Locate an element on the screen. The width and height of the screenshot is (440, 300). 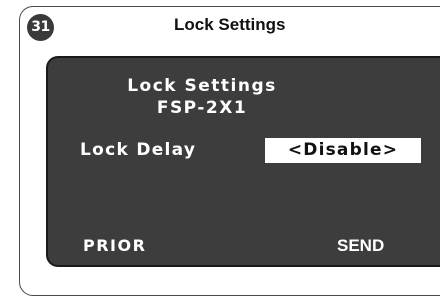
lock-delay-label: Lock Delay is located at coordinates (138, 150).